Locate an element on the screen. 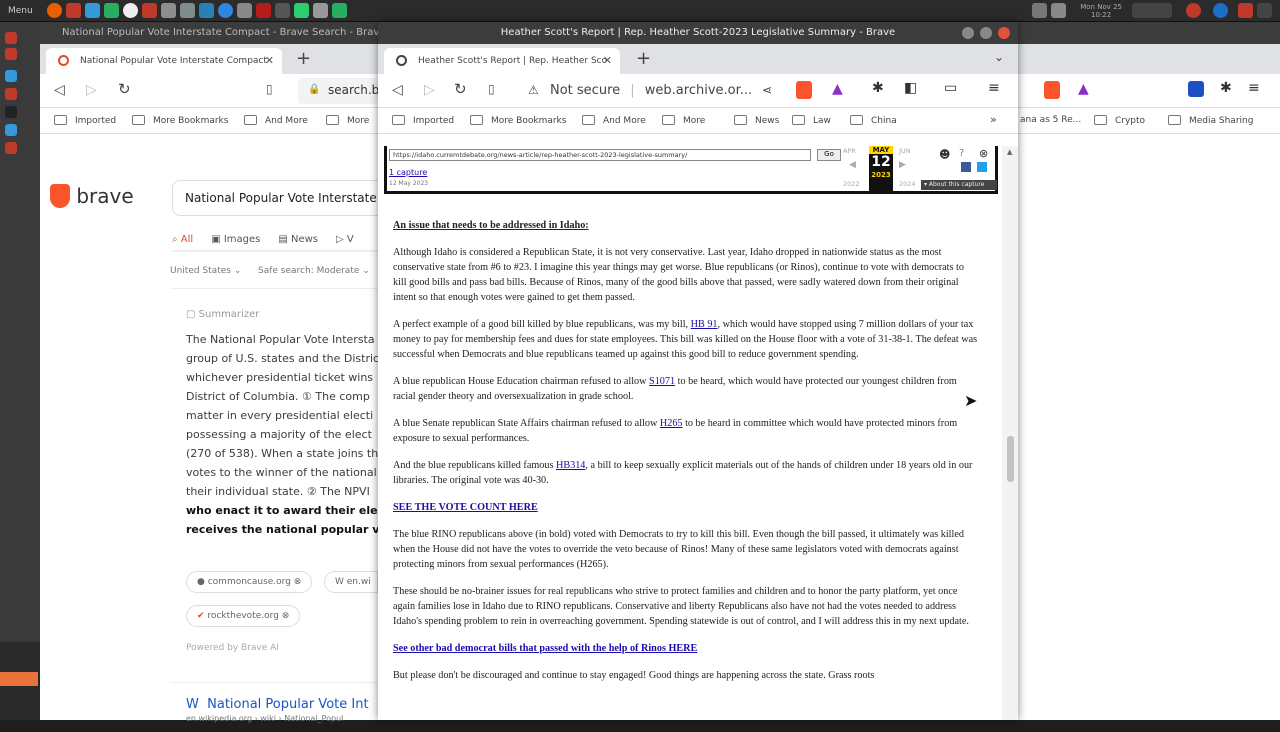 This screenshot has width=1280, height=732. next-capture-icon: ▶ is located at coordinates (902, 165).